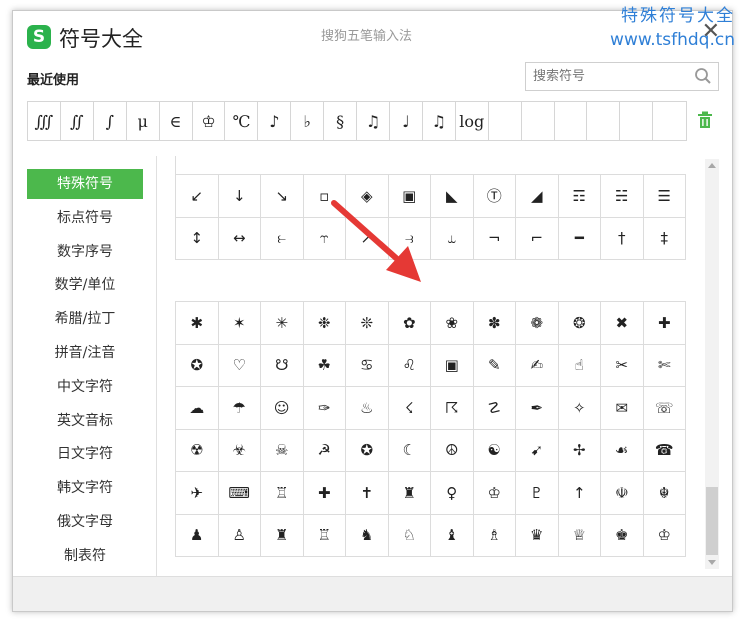  I want to click on symbol-cell: ➹, so click(537, 450).